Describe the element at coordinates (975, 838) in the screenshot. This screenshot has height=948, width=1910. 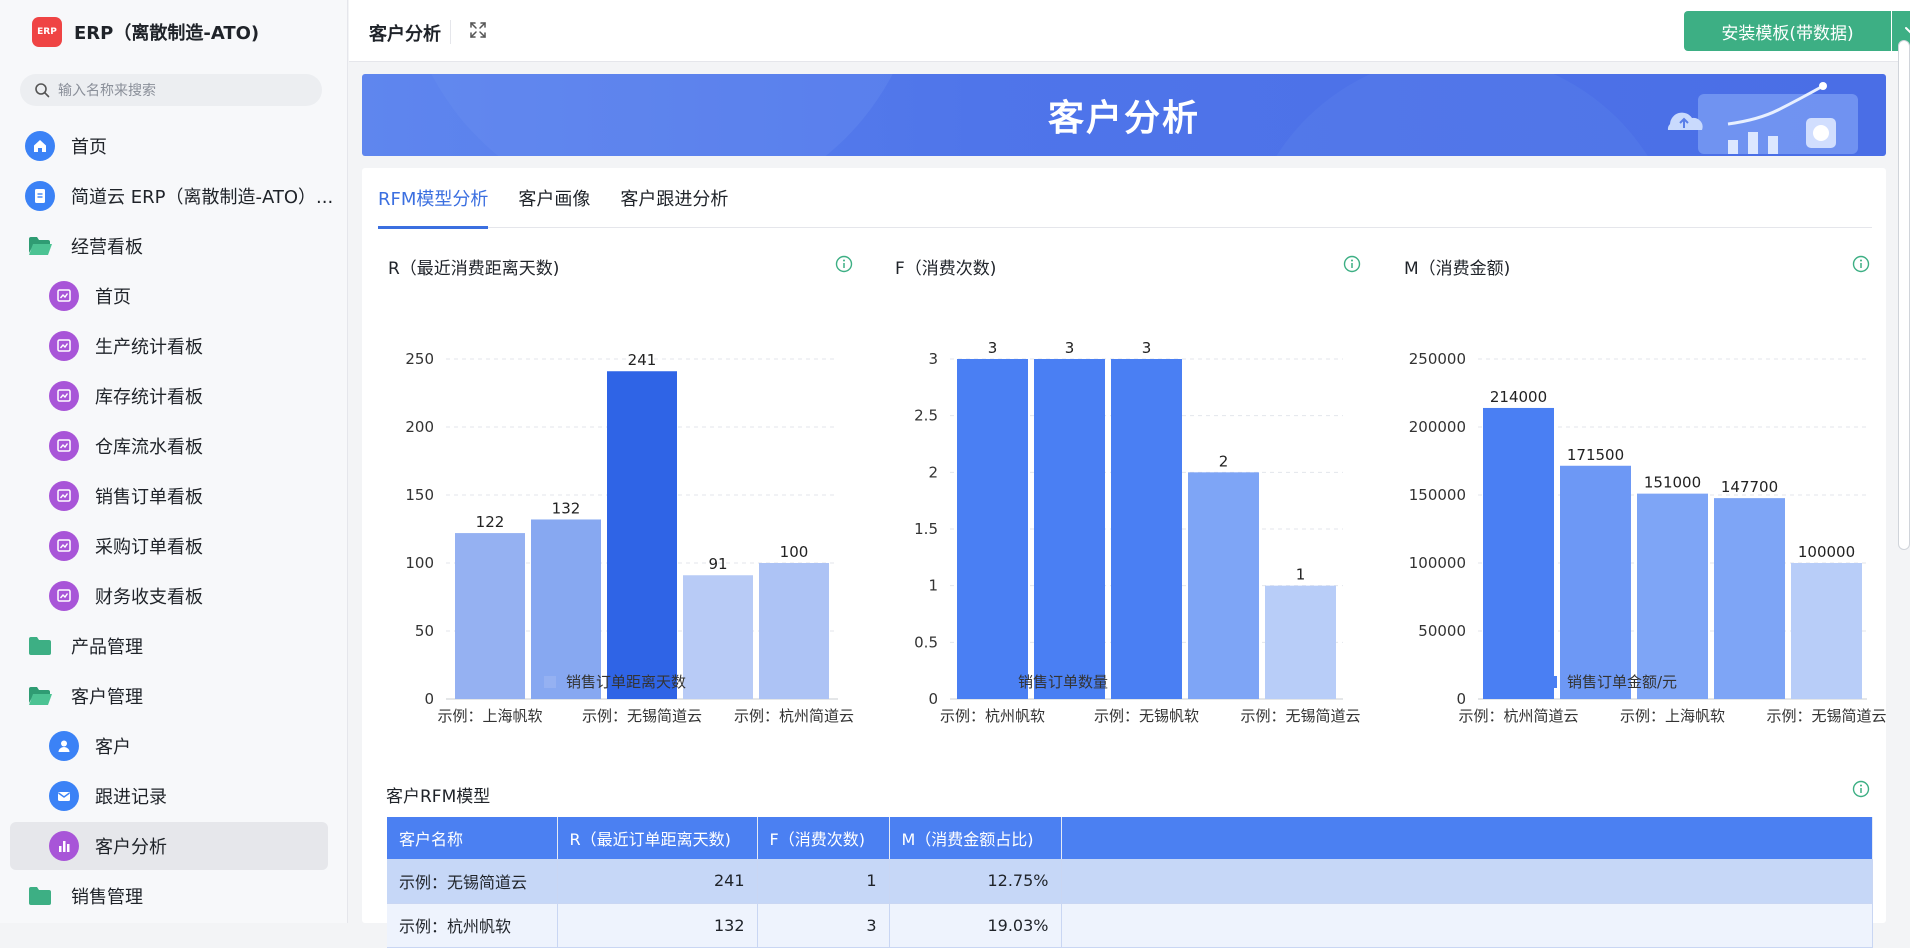
I see `table-header-cell: M（消费金额占比)` at that location.